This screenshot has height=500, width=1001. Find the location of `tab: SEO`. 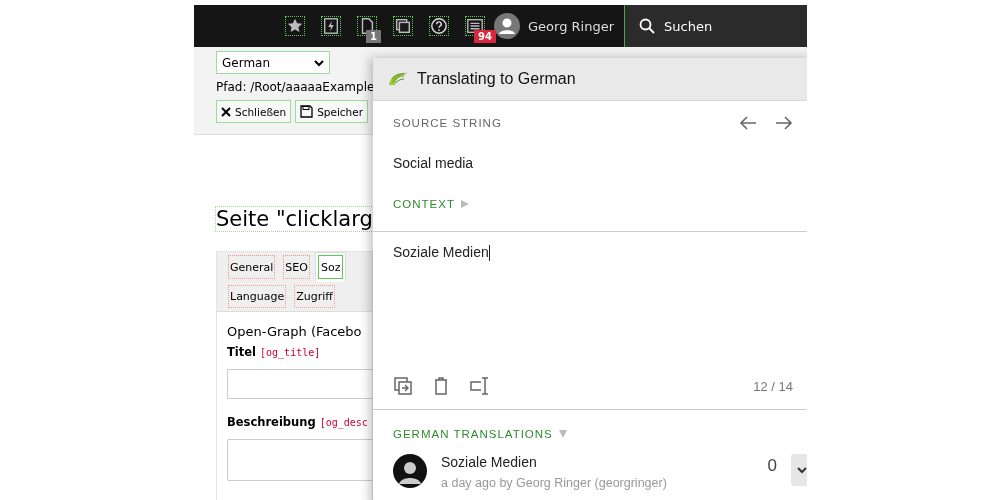

tab: SEO is located at coordinates (296, 267).